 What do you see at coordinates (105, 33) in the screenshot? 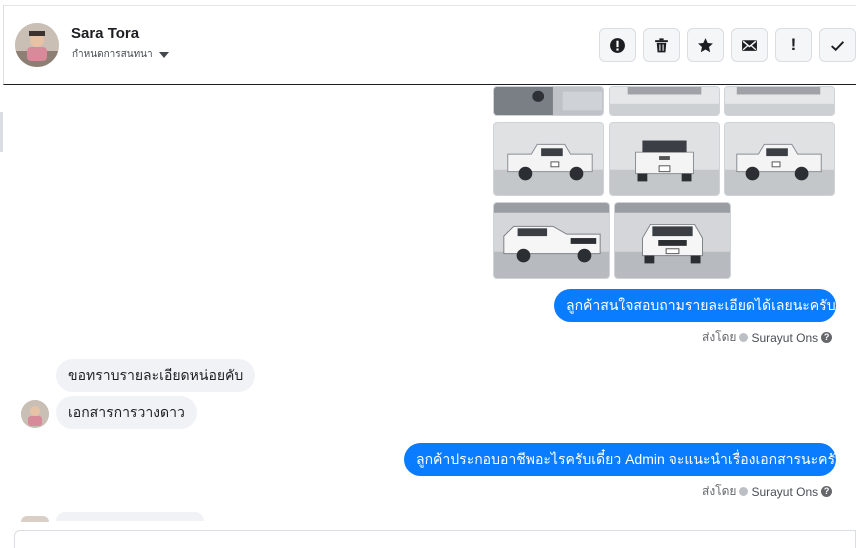
I see `contact-name: Sara Tora` at bounding box center [105, 33].